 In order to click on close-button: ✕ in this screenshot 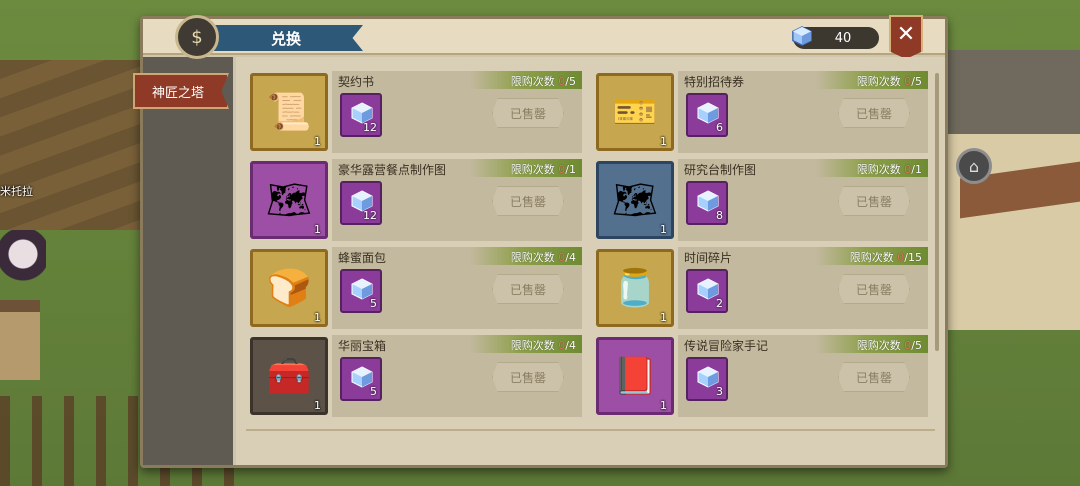, I will do `click(906, 37)`.